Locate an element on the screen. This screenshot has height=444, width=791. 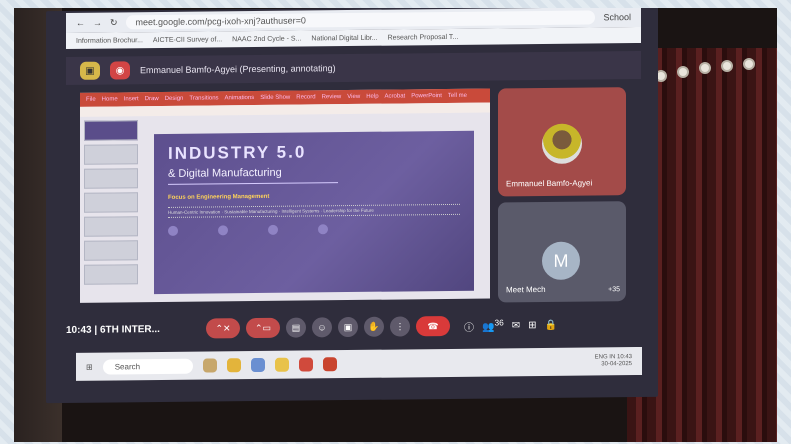
slide-focus: Focus on Engineering Management is located at coordinates (219, 197).